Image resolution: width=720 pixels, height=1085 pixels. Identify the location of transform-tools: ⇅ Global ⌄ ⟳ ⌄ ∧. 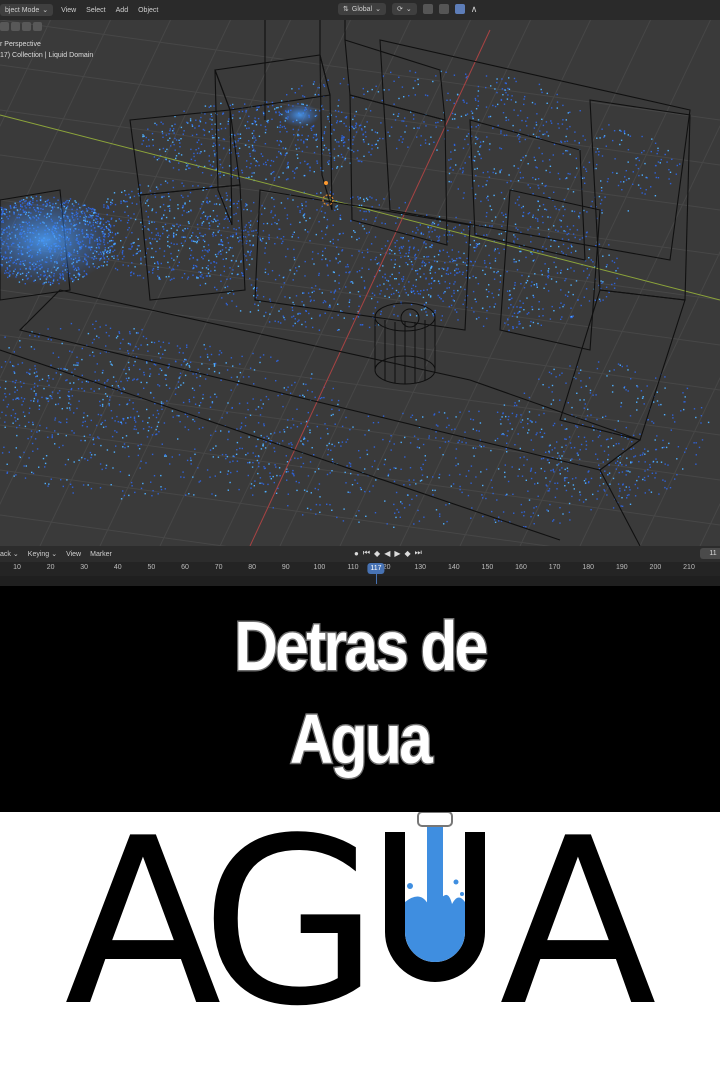
(407, 9).